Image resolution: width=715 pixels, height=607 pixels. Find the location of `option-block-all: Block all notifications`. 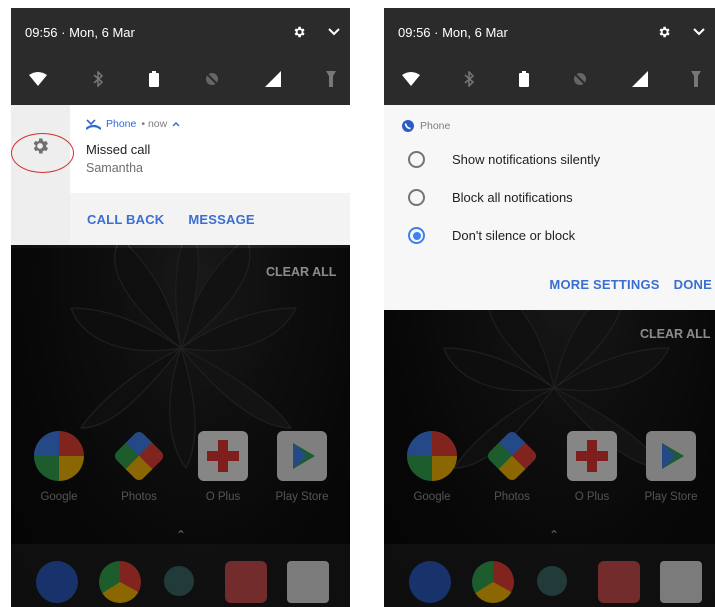

option-block-all: Block all notifications is located at coordinates (490, 197).